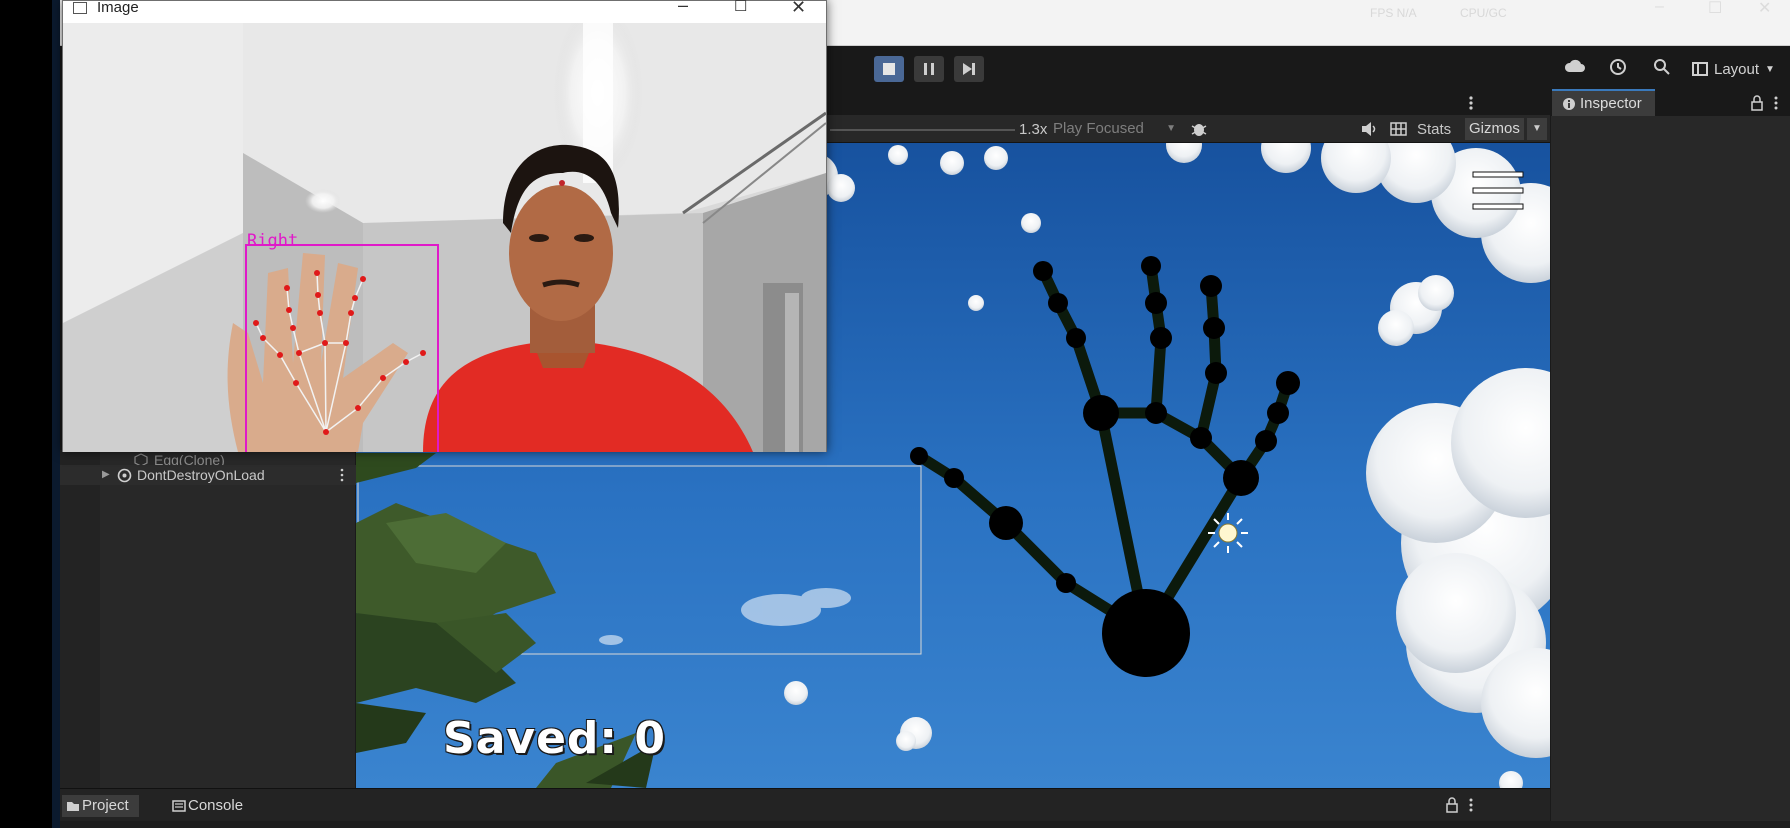 Image resolution: width=1790 pixels, height=828 pixels. What do you see at coordinates (1662, 67) in the screenshot?
I see `search-icon` at bounding box center [1662, 67].